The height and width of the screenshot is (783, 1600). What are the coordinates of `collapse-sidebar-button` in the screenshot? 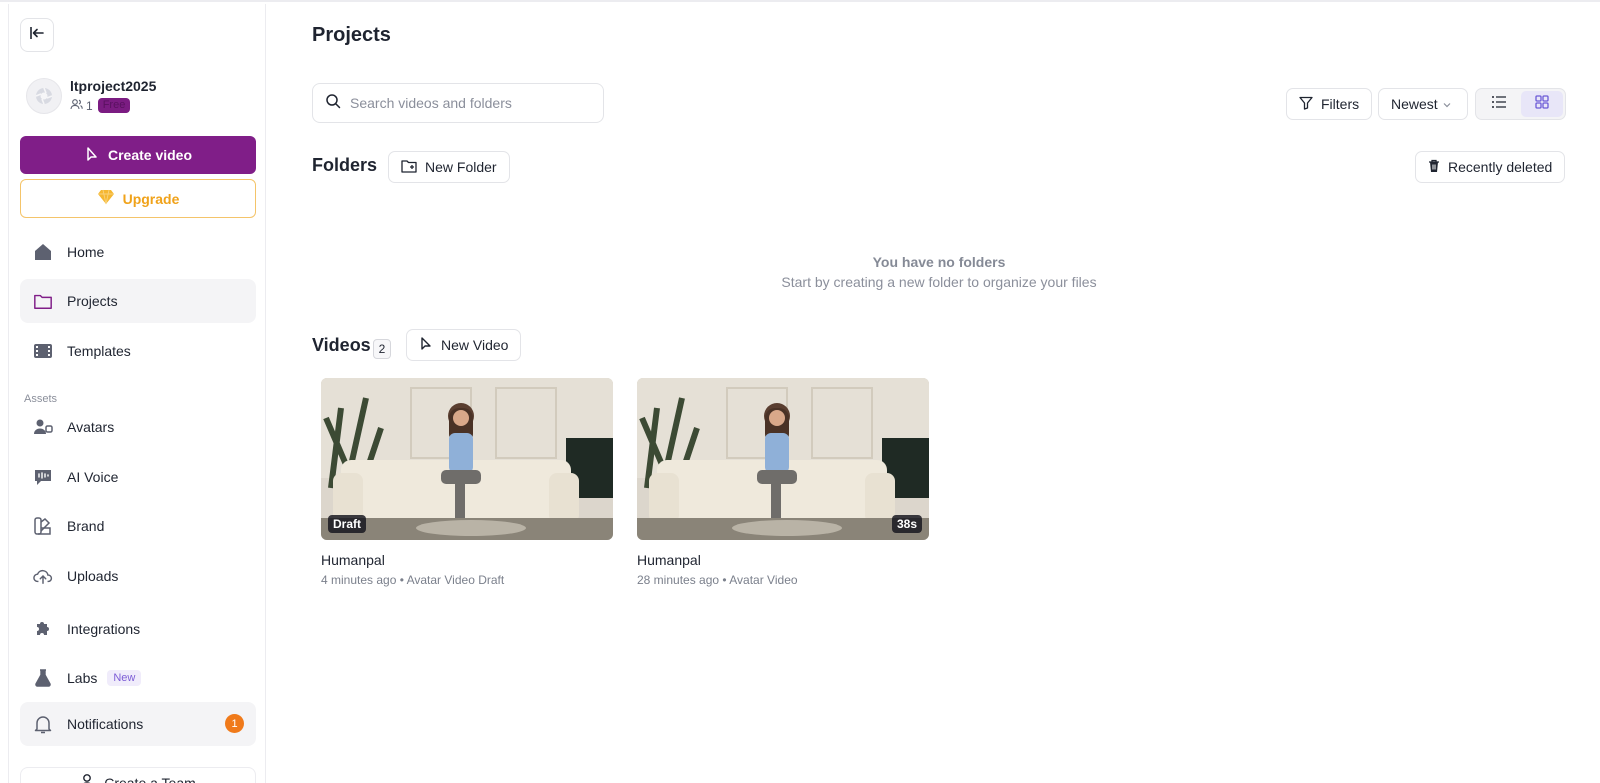 It's located at (37, 35).